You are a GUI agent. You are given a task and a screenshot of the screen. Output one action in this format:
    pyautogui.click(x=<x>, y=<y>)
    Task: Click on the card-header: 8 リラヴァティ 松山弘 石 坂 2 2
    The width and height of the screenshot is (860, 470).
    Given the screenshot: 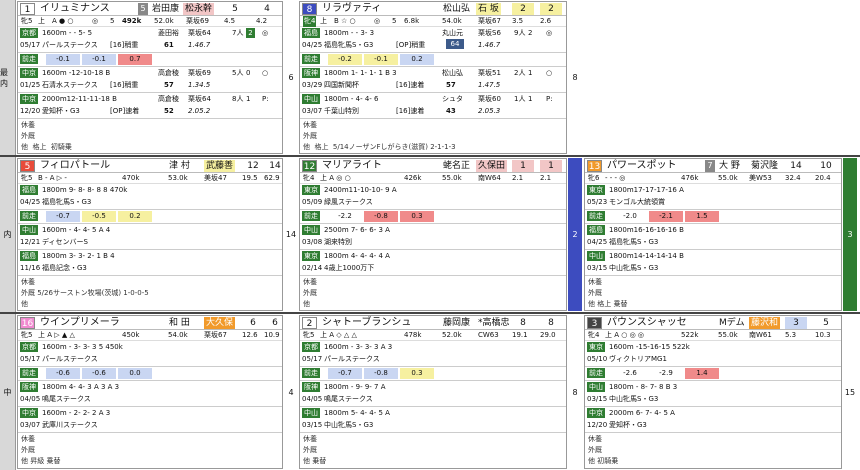 What is the action you would take?
    pyautogui.click(x=433, y=9)
    